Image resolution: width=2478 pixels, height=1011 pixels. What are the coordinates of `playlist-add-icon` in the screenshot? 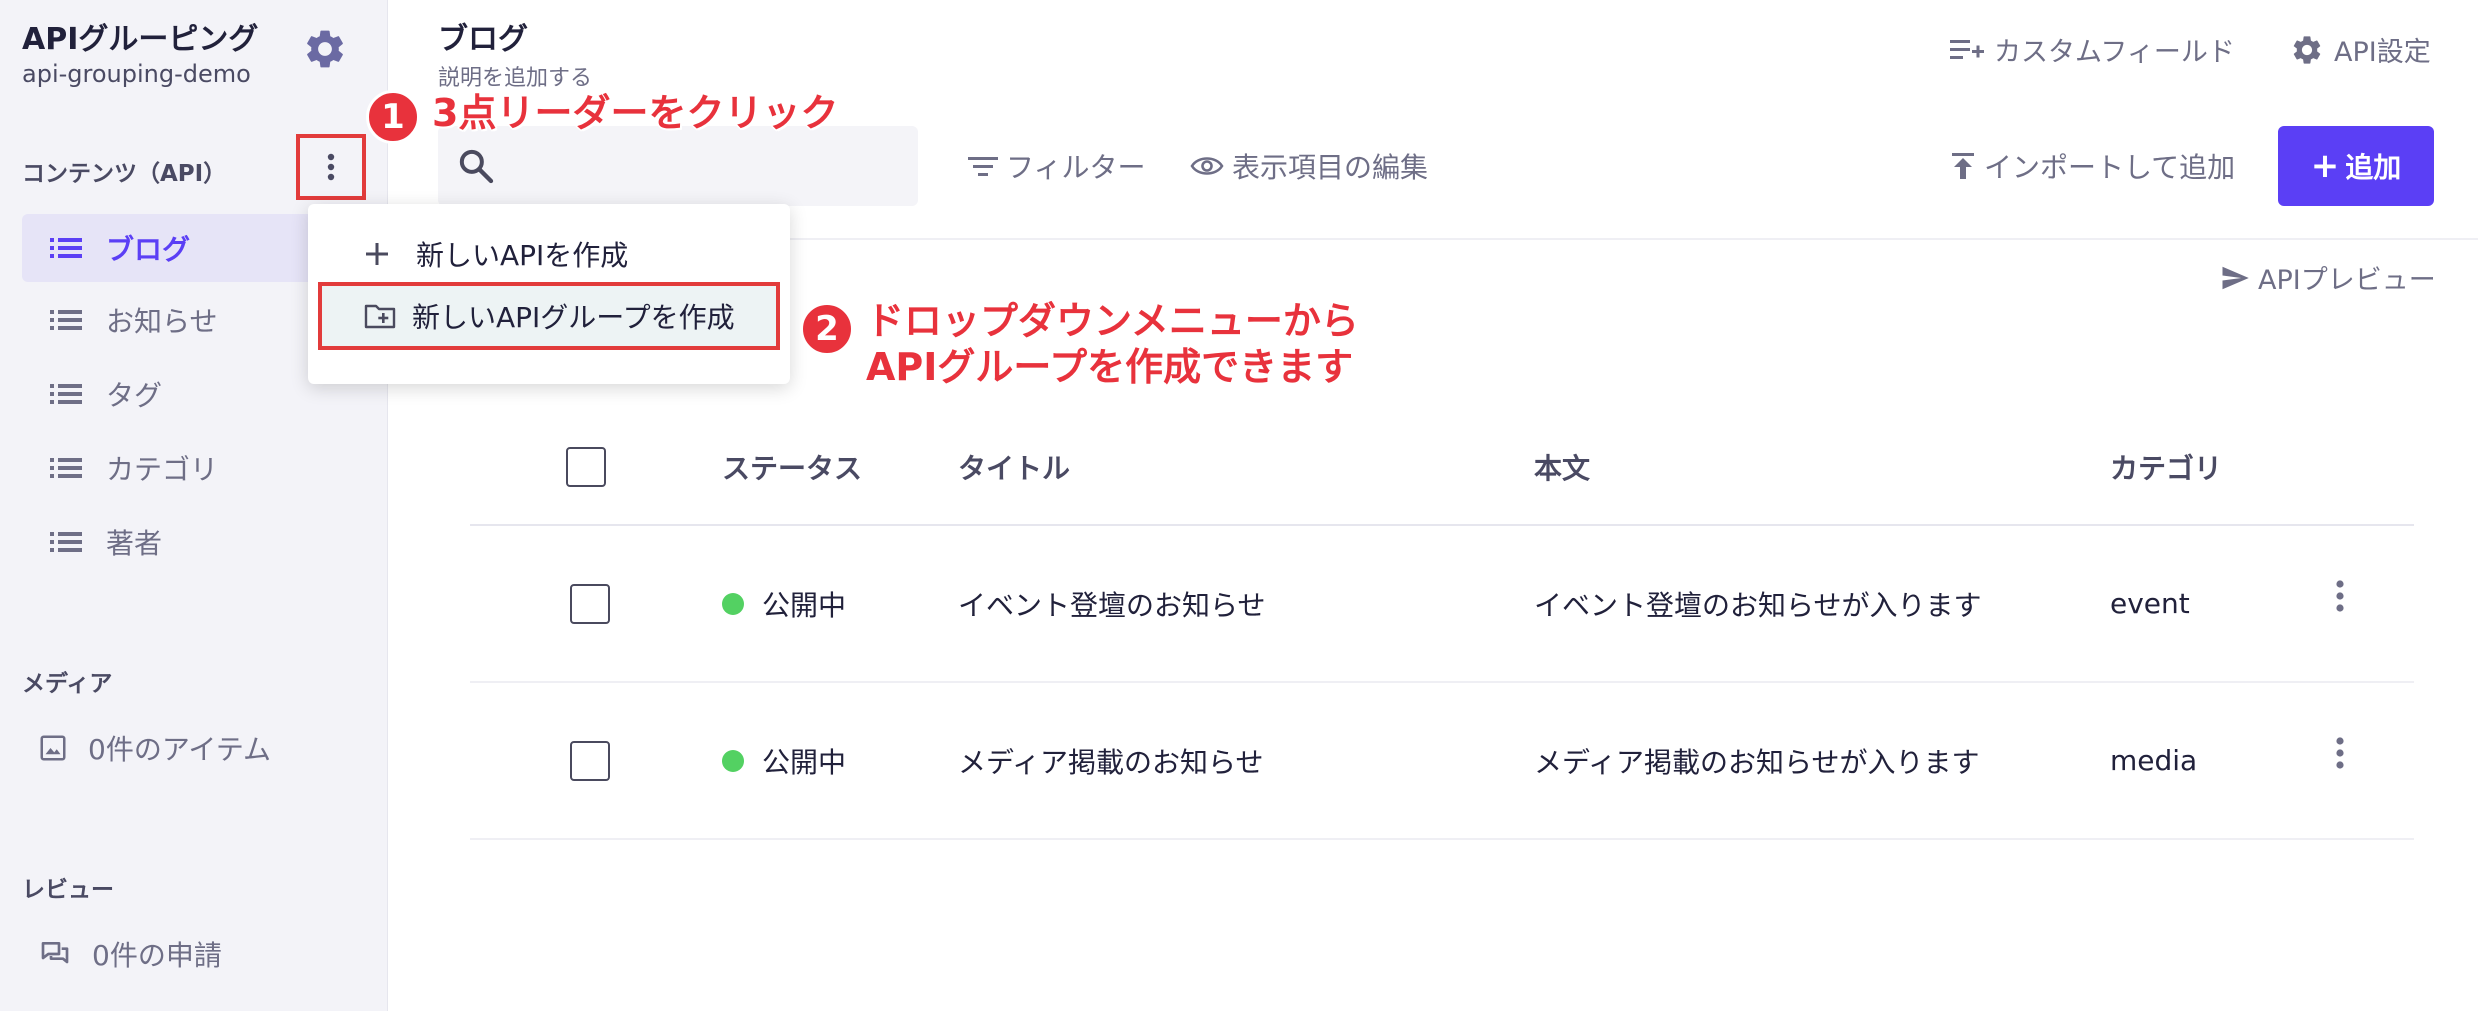 It's located at (1967, 49).